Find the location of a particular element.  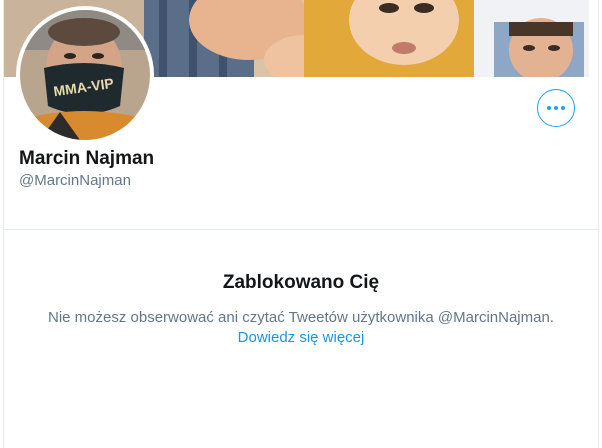

more-options-button is located at coordinates (556, 108).